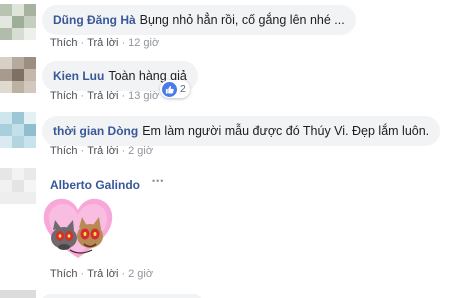 This screenshot has width=457, height=298. I want to click on comment-actions: Thích · Trả lời · 12 giờ, so click(104, 43).